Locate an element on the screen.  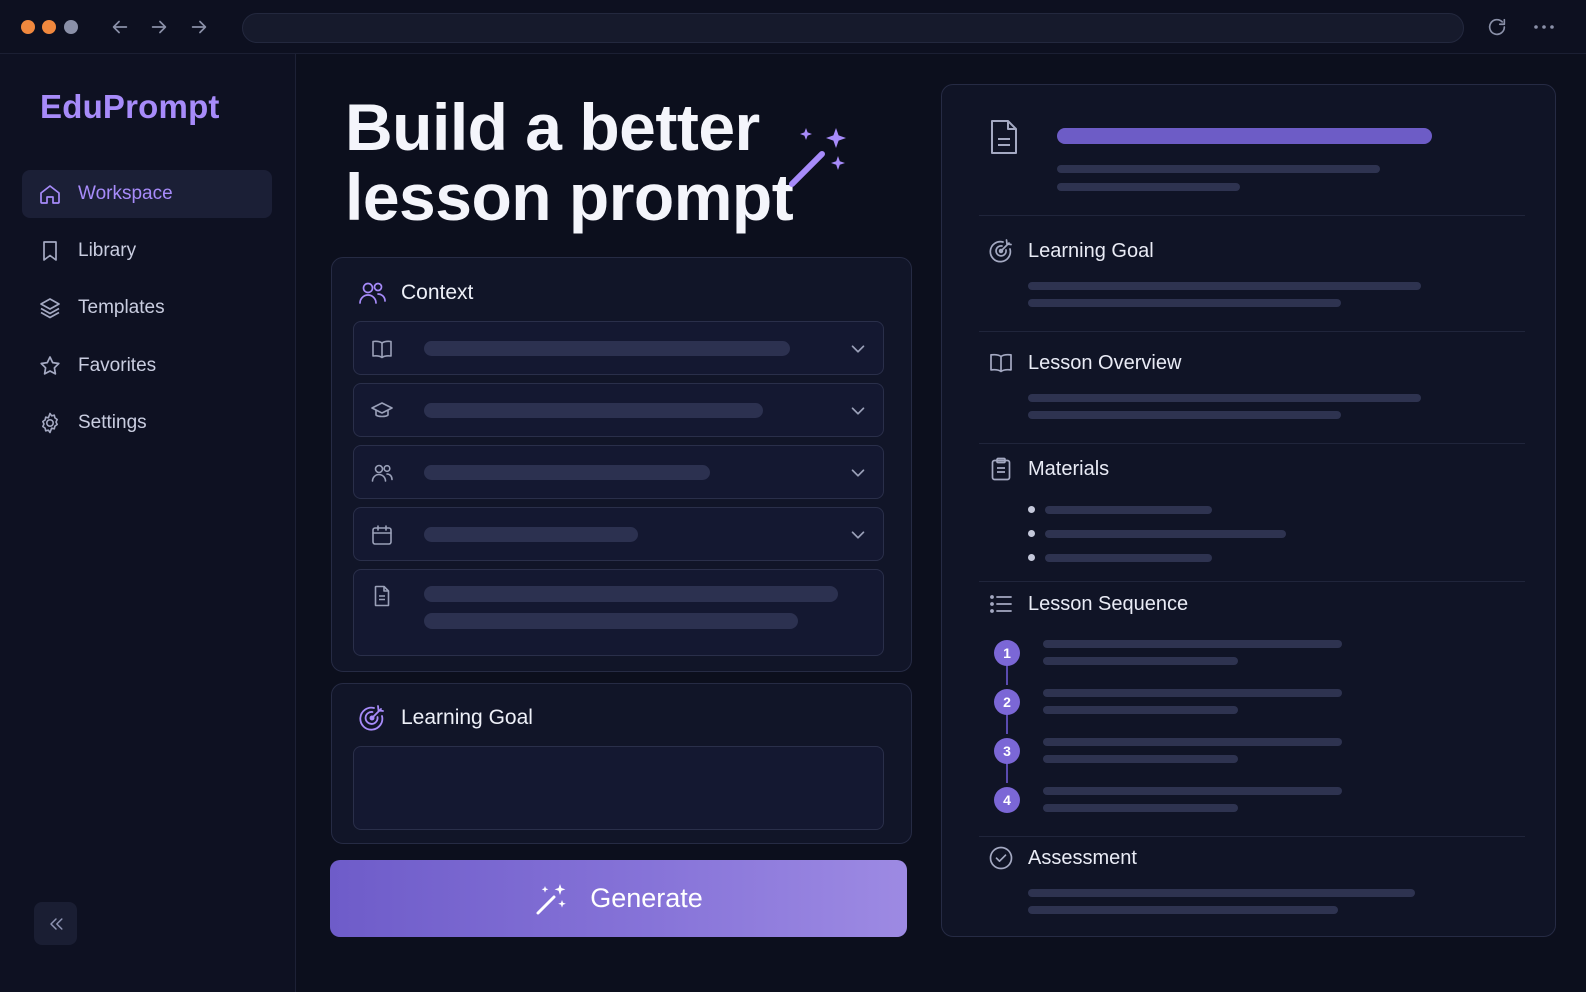
check-circle-icon is located at coordinates (1001, 858).